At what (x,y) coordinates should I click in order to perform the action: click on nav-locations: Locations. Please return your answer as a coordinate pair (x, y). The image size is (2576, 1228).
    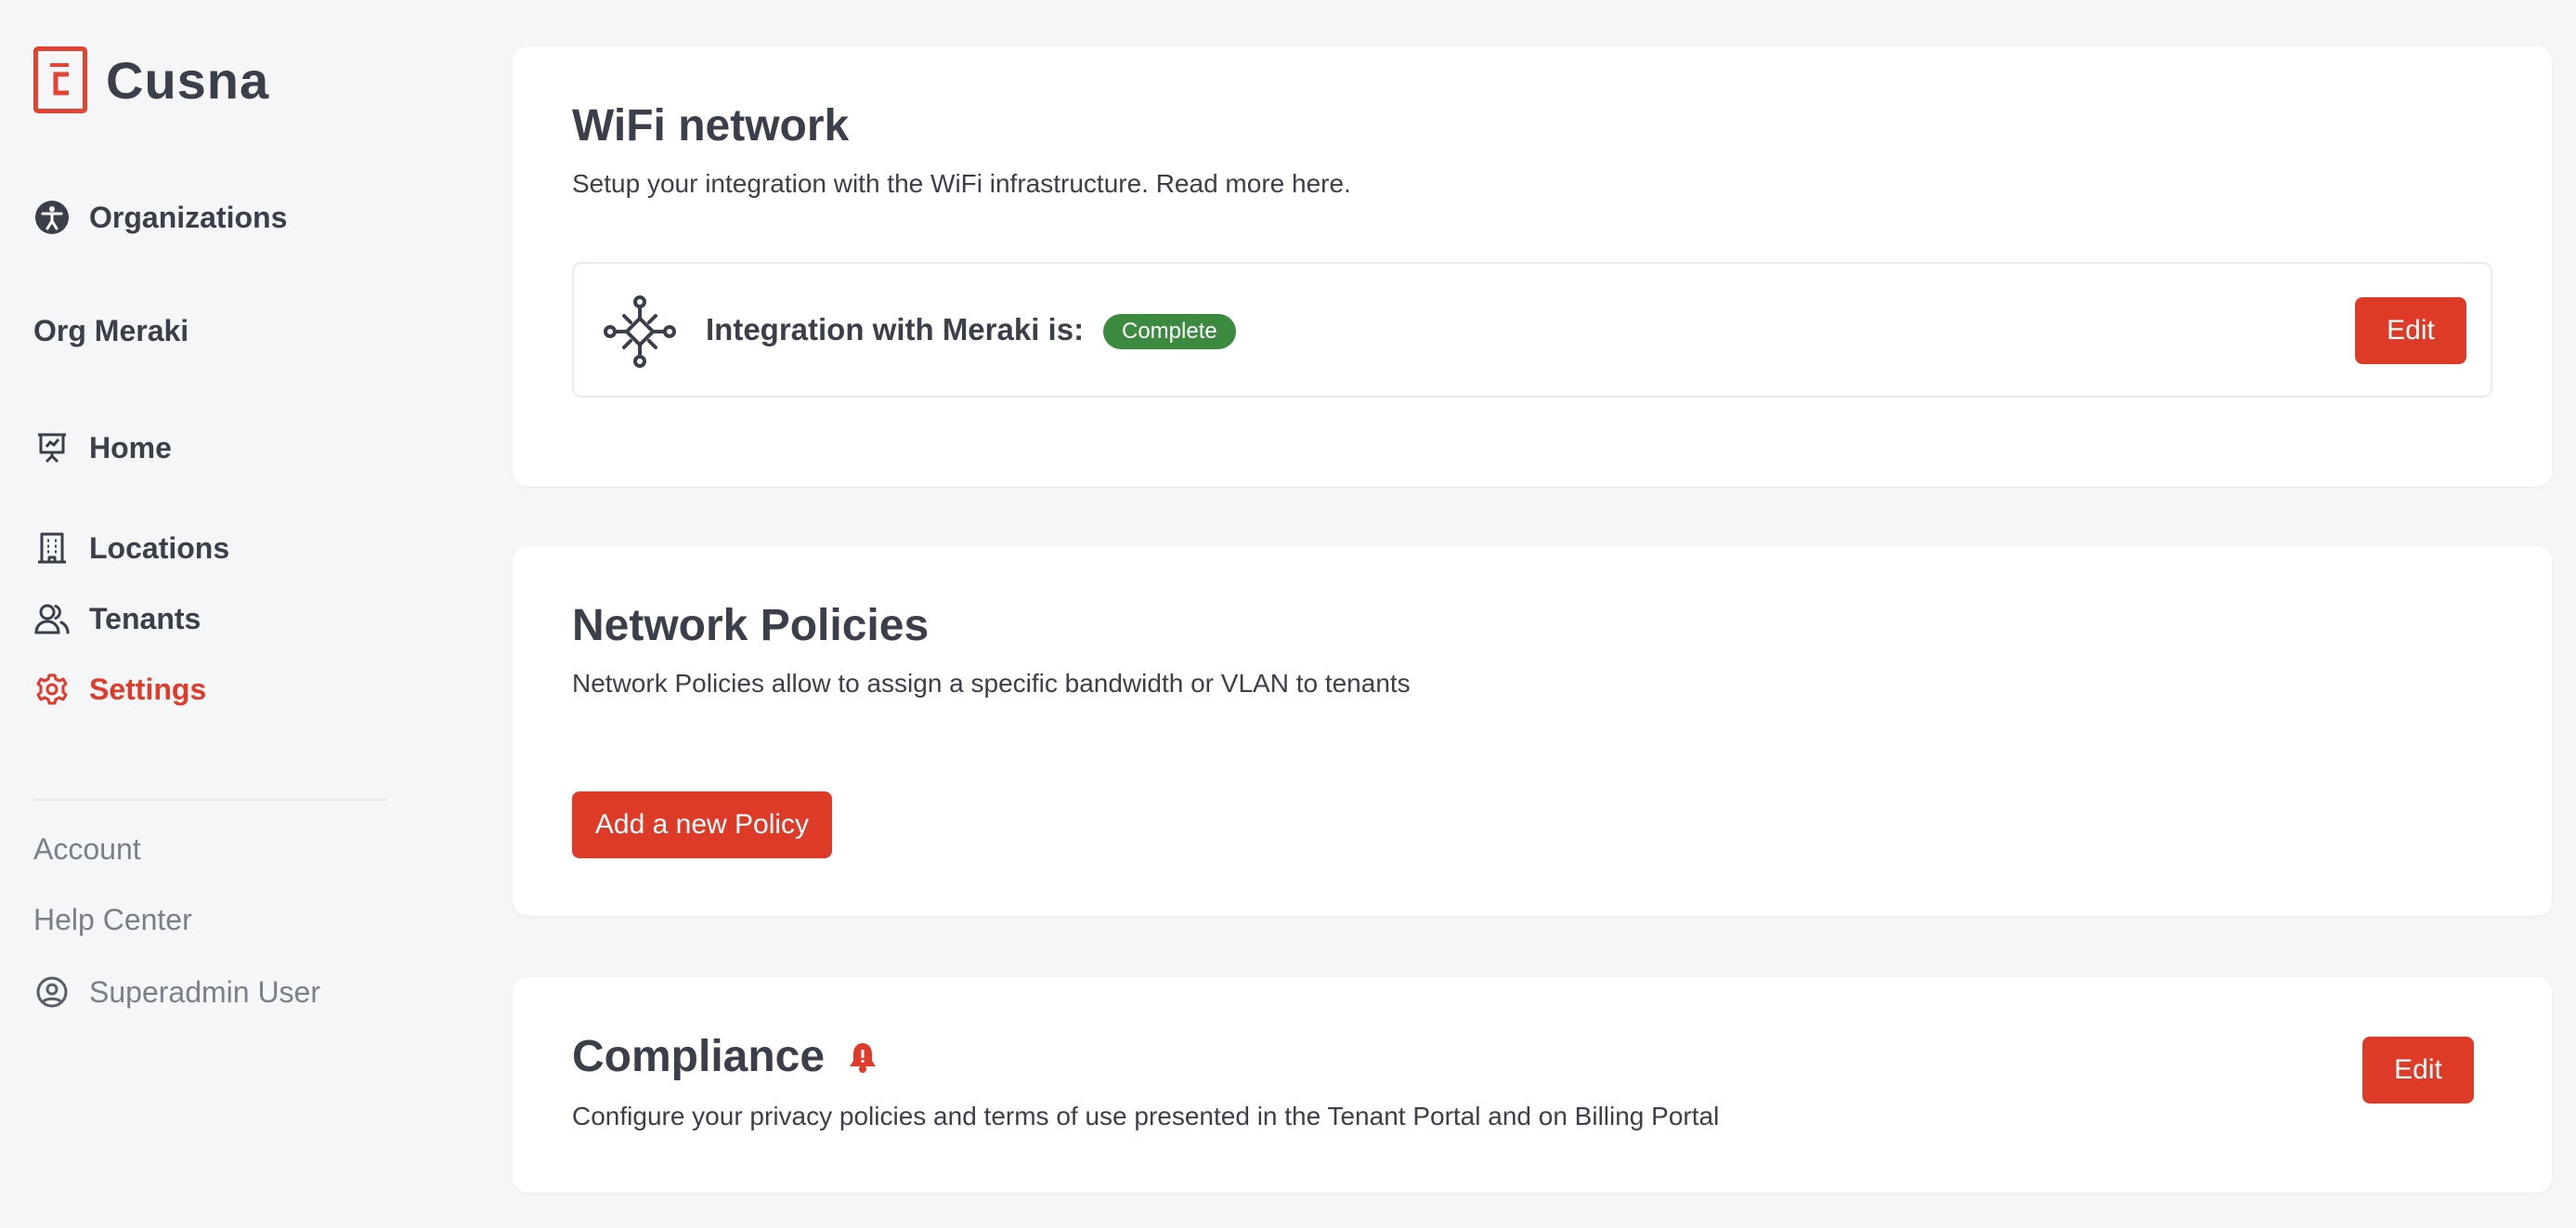
    Looking at the image, I should click on (131, 548).